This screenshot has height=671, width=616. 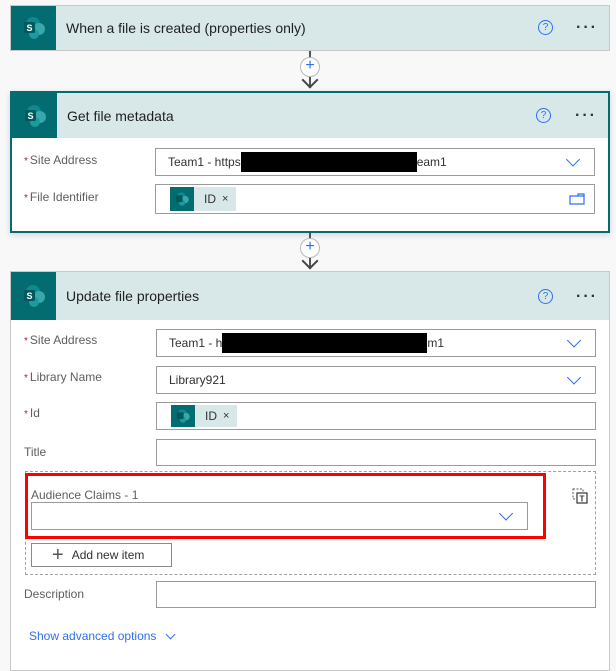 What do you see at coordinates (133, 296) in the screenshot?
I see `update-file-properties-title: Update file properties` at bounding box center [133, 296].